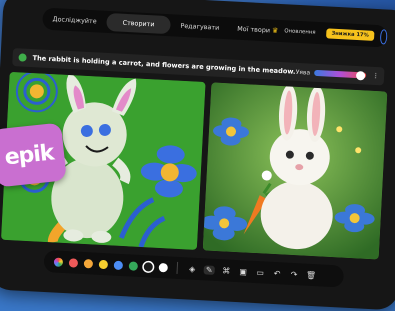  Describe the element at coordinates (88, 263) in the screenshot. I see `color-swatch-orange` at that location.